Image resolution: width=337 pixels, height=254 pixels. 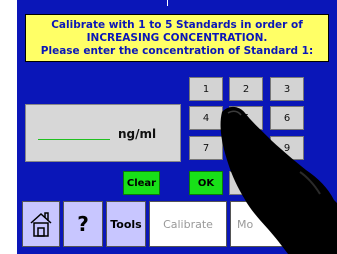 What do you see at coordinates (137, 134) in the screenshot?
I see `concentration-unit: ng/ml` at bounding box center [137, 134].